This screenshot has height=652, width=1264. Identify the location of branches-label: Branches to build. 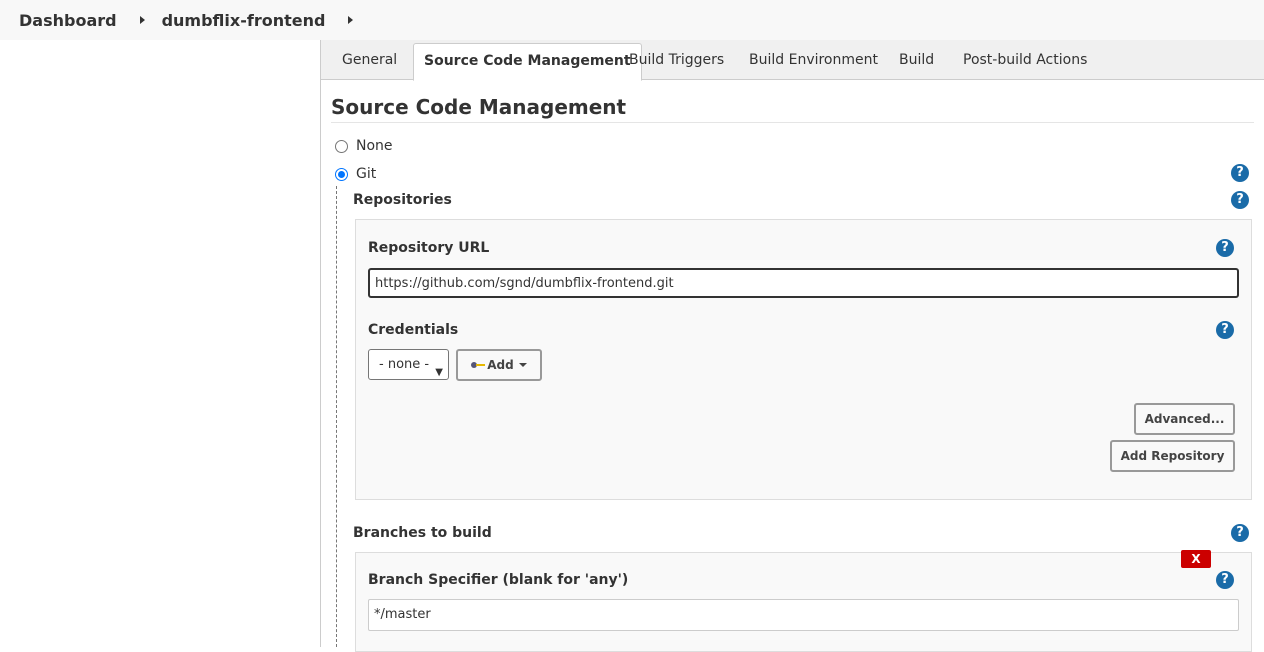
(422, 533).